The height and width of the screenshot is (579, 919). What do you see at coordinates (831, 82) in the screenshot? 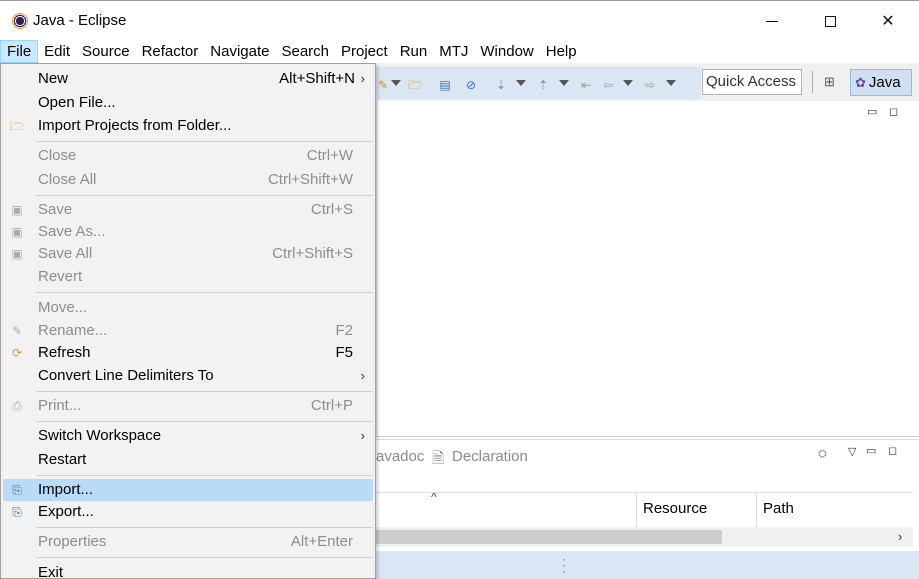
I see `open-perspective-icon: ⊞` at bounding box center [831, 82].